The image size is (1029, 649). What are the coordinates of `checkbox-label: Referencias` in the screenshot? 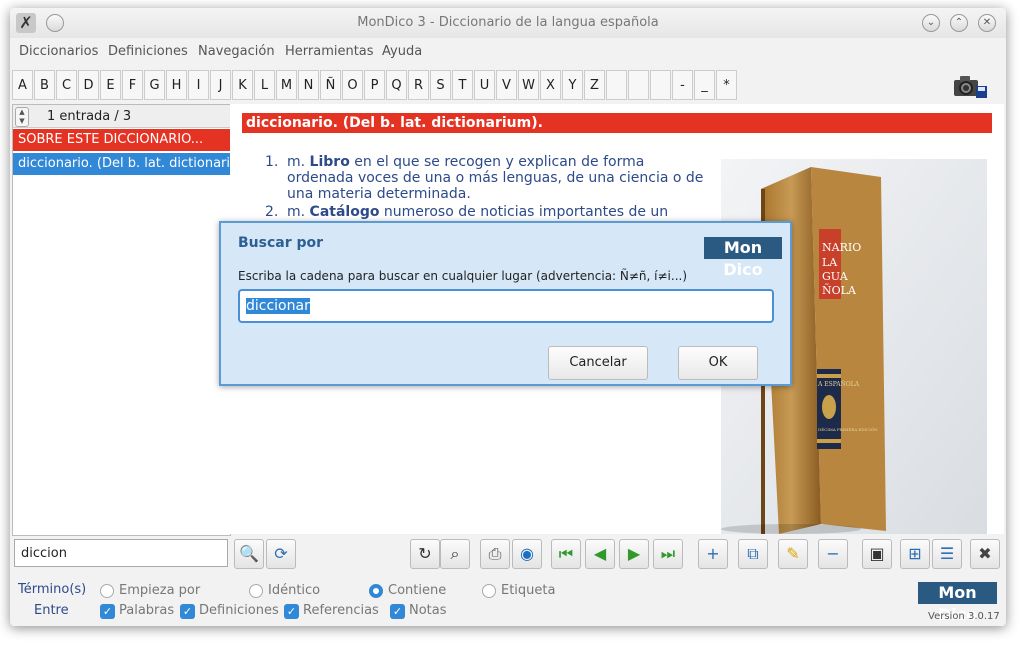 It's located at (341, 610).